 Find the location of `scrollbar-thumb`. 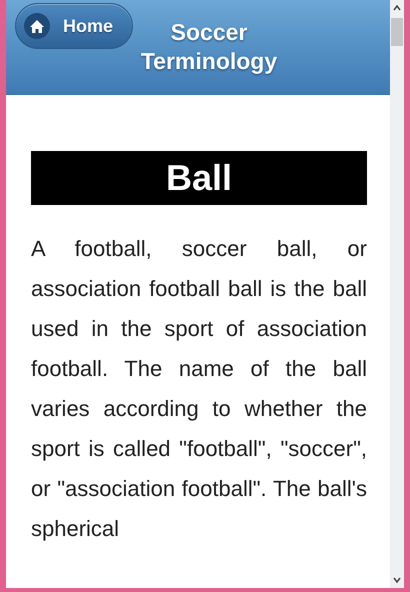

scrollbar-thumb is located at coordinates (397, 32).